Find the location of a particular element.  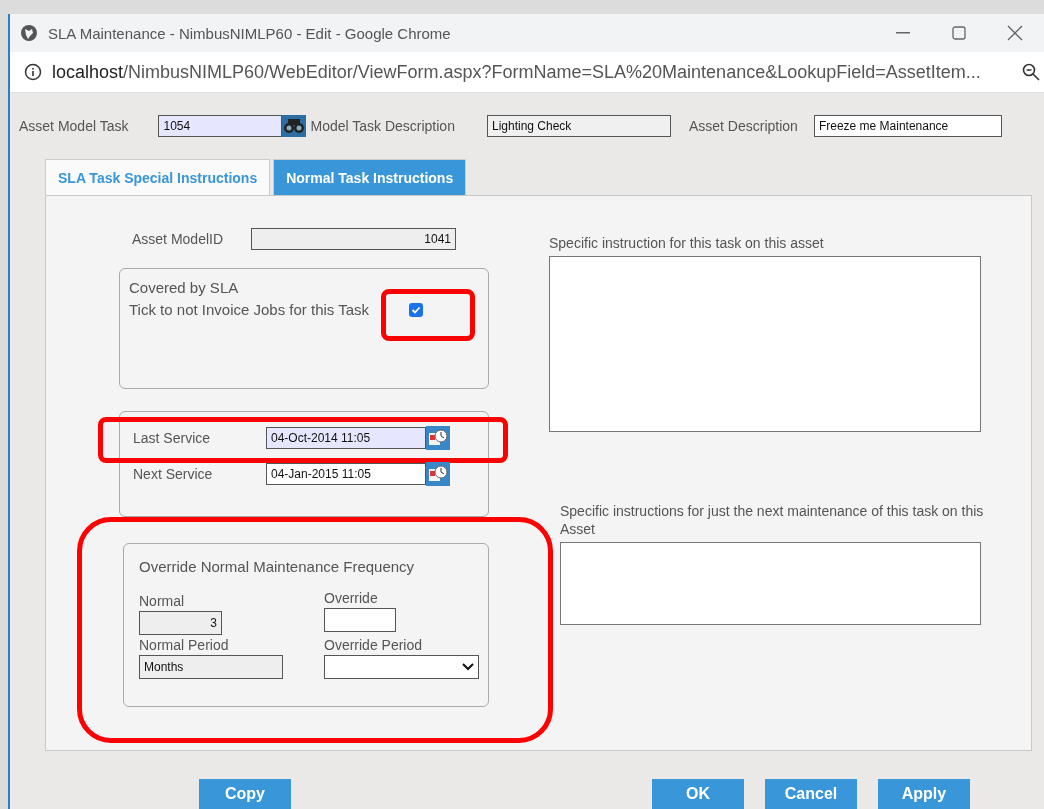

date-field: 04-Jan-2015 11:05 is located at coordinates (346, 474).